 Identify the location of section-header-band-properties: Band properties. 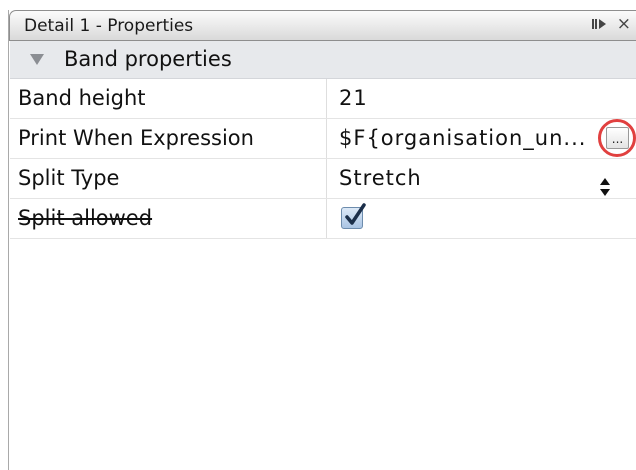
(323, 60).